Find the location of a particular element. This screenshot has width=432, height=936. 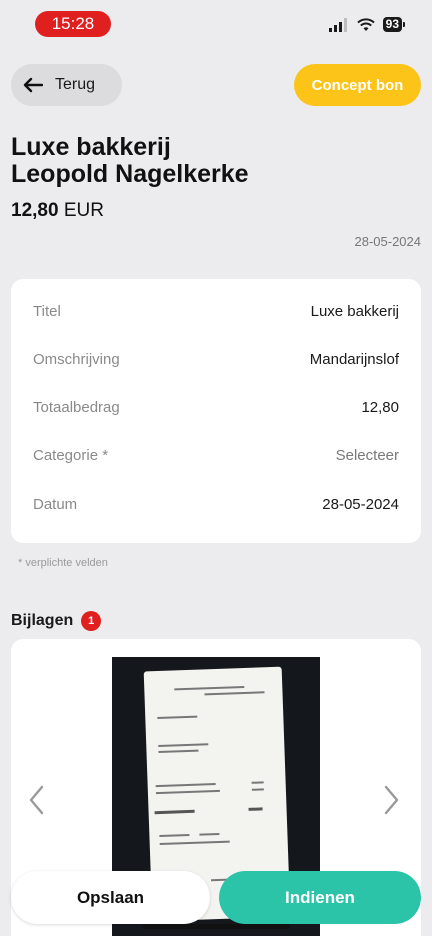

attachments-label: Bijlagen is located at coordinates (42, 620).